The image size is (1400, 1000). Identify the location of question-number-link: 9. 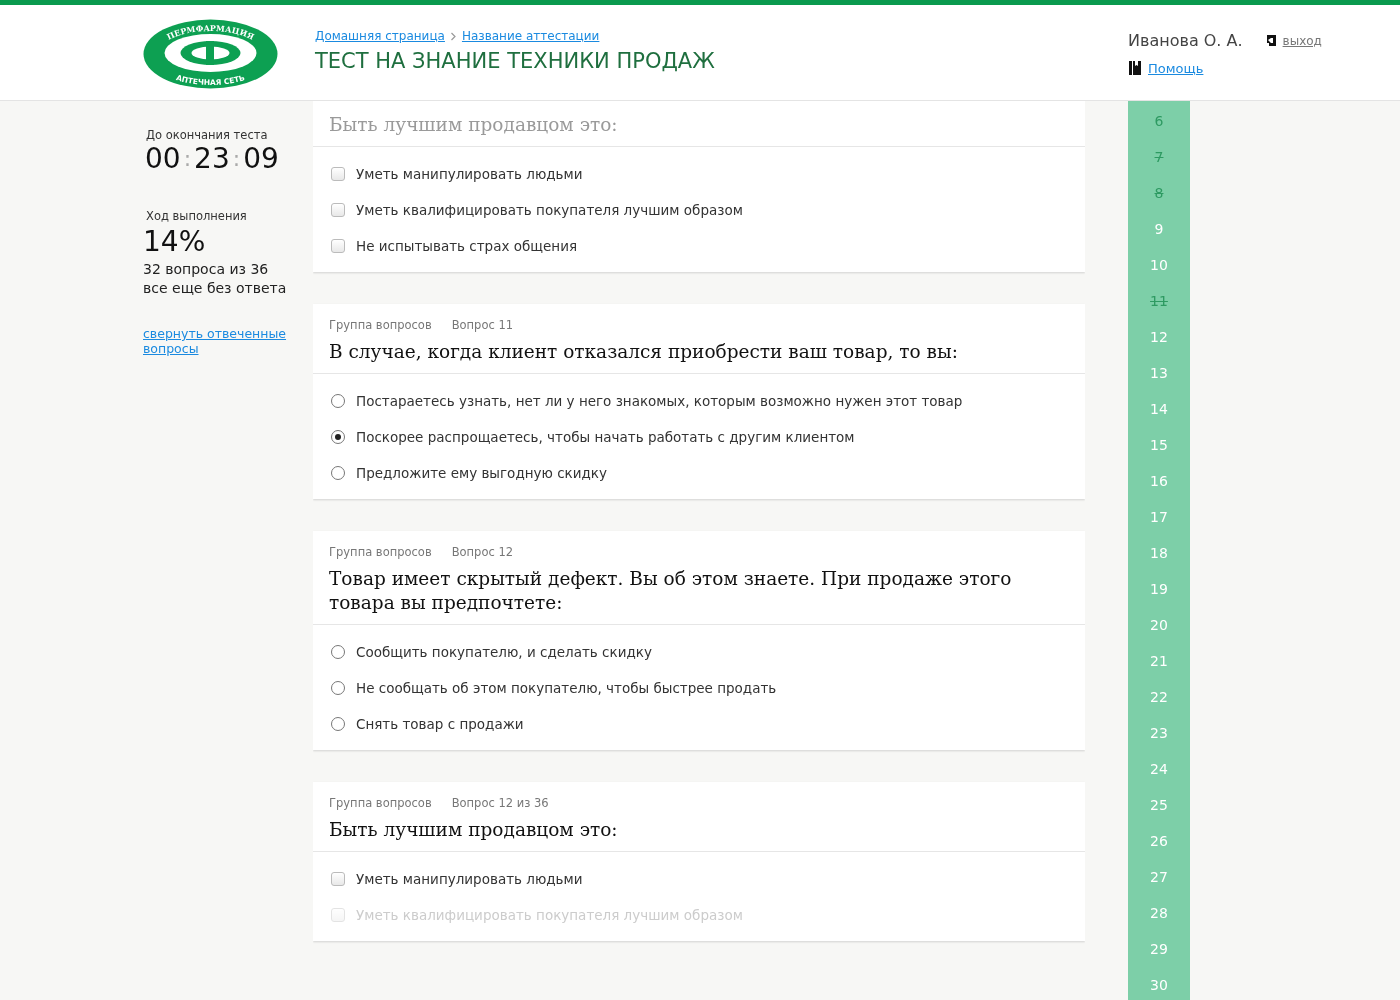
(1159, 239).